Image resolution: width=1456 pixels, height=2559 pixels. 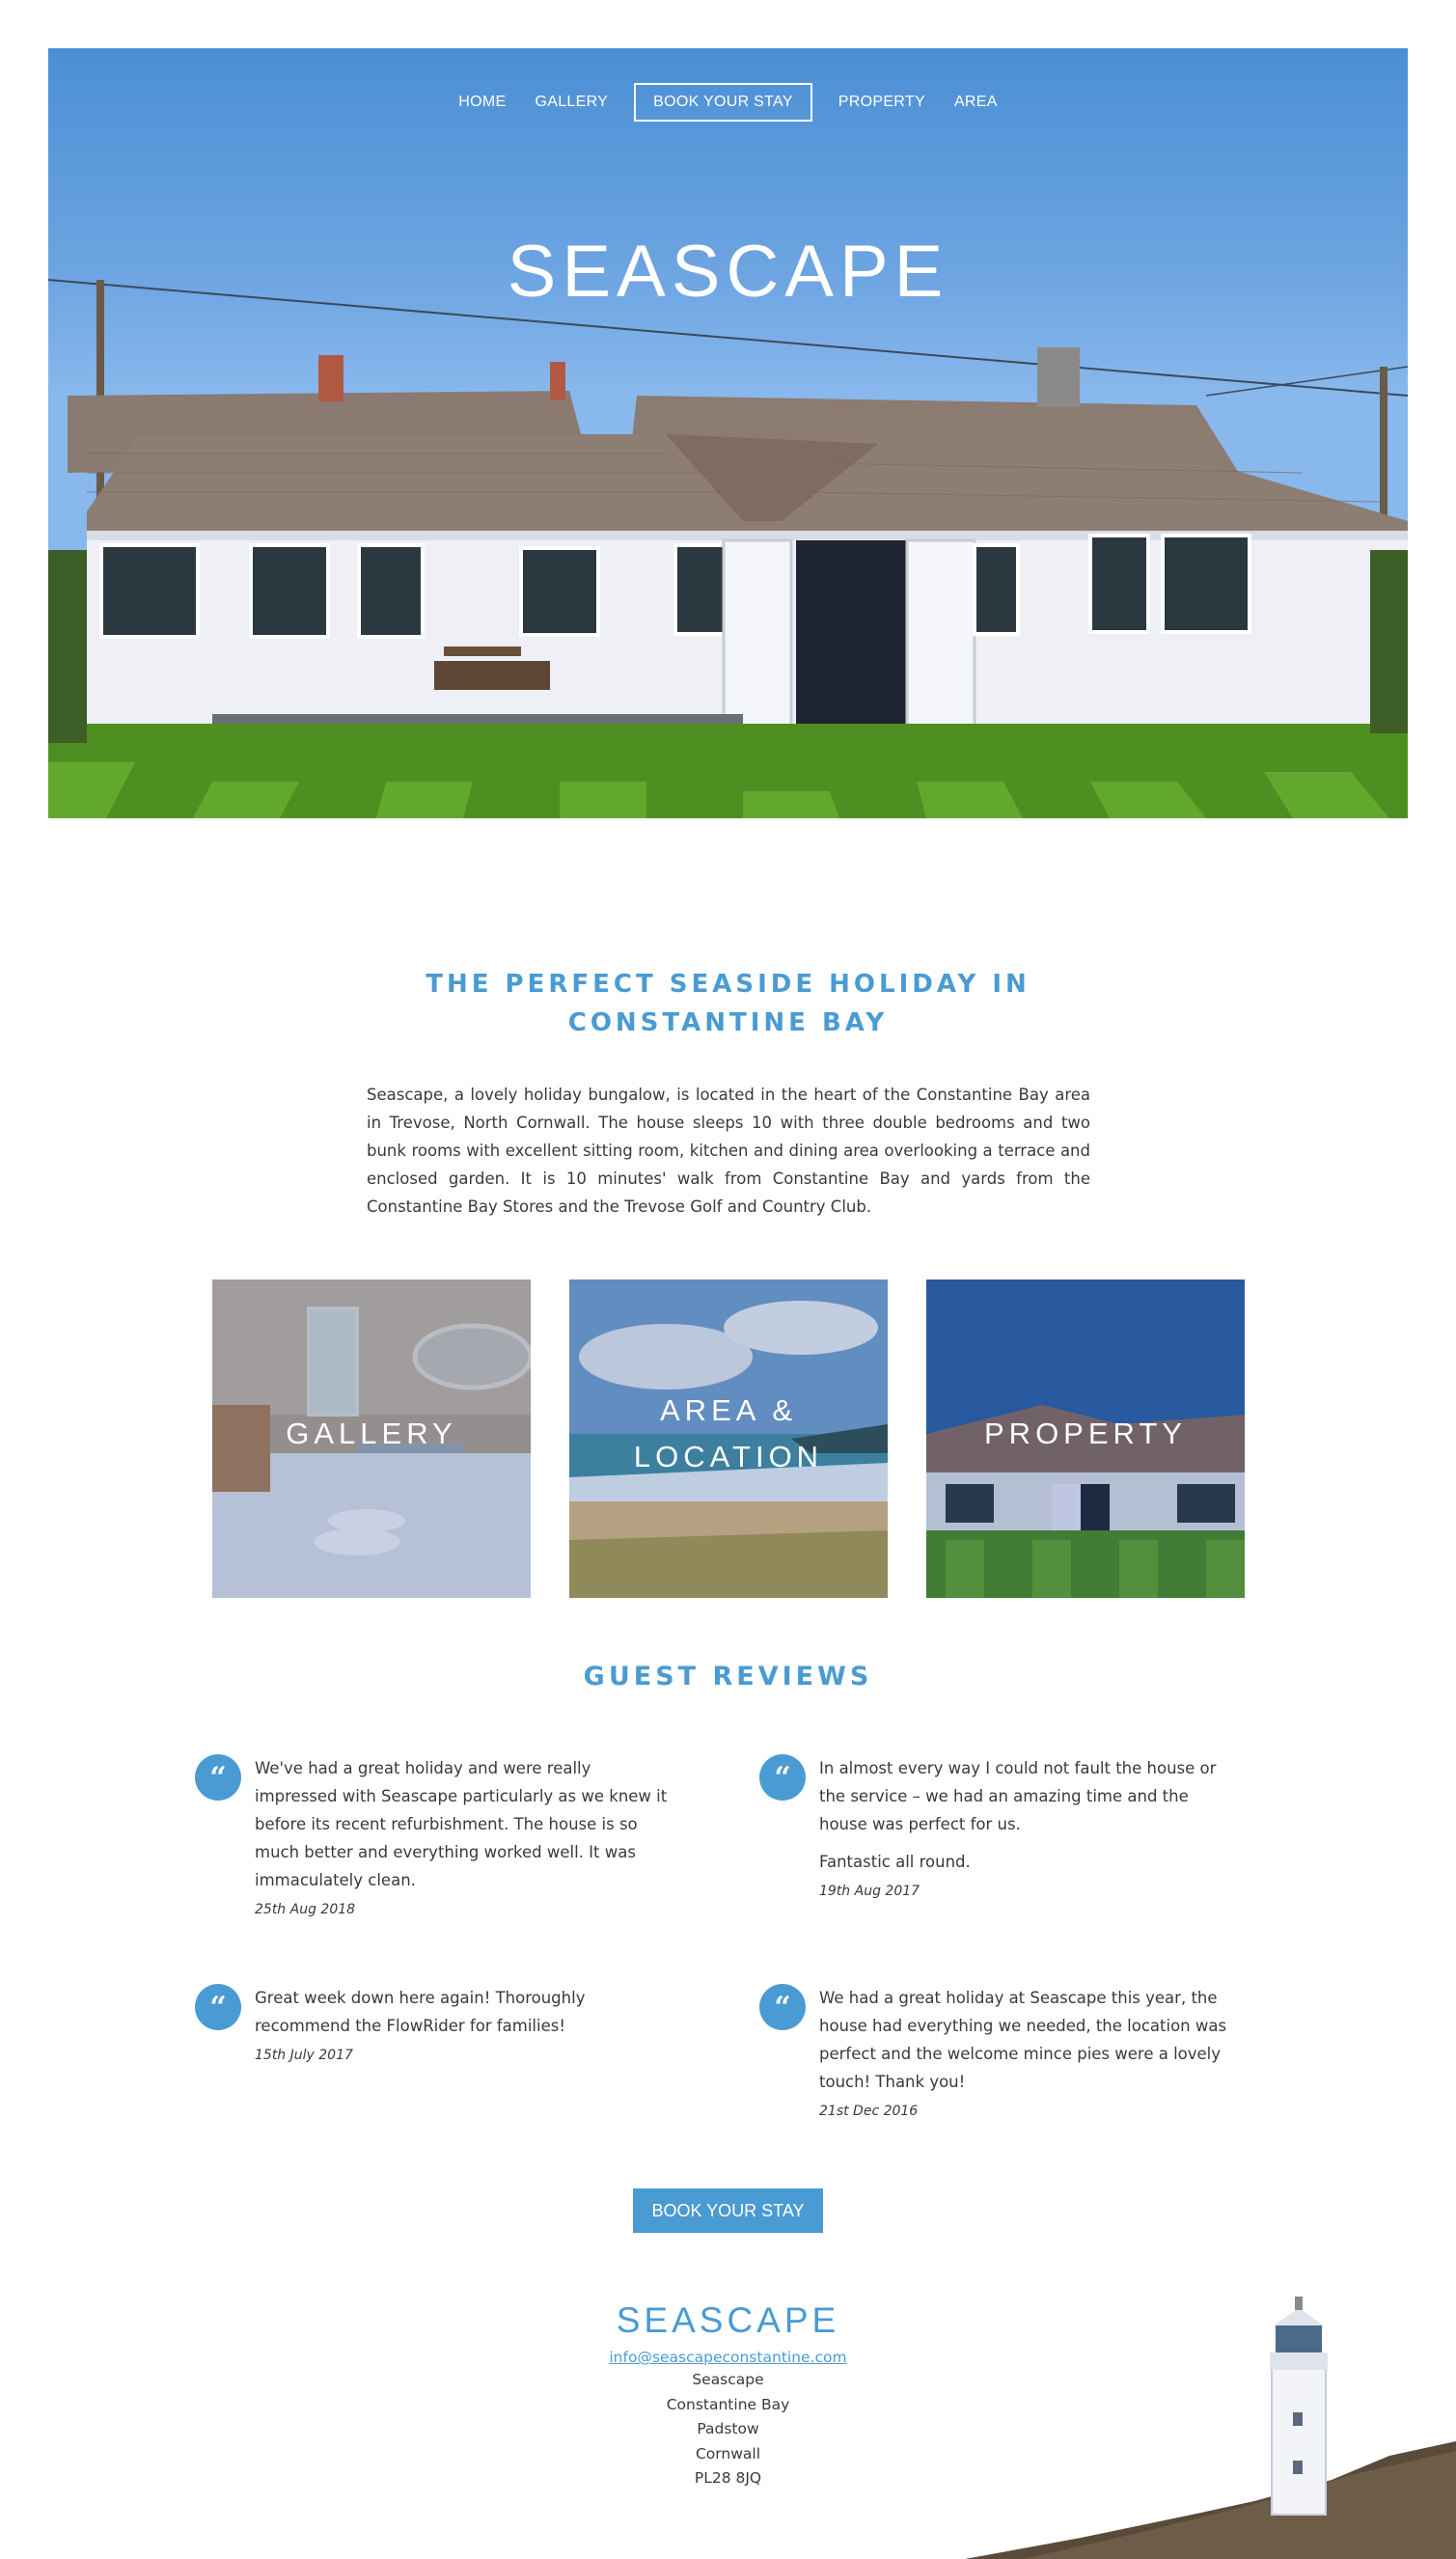 What do you see at coordinates (728, 2404) in the screenshot?
I see `footer-address-line: Constantine Bay` at bounding box center [728, 2404].